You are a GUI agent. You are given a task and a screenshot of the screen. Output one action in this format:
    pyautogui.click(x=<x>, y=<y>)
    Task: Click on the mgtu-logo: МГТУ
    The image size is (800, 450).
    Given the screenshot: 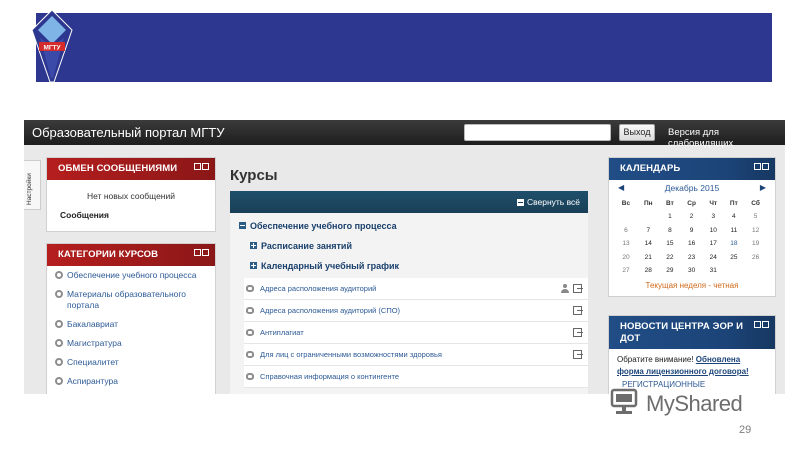 What is the action you would take?
    pyautogui.click(x=52, y=46)
    